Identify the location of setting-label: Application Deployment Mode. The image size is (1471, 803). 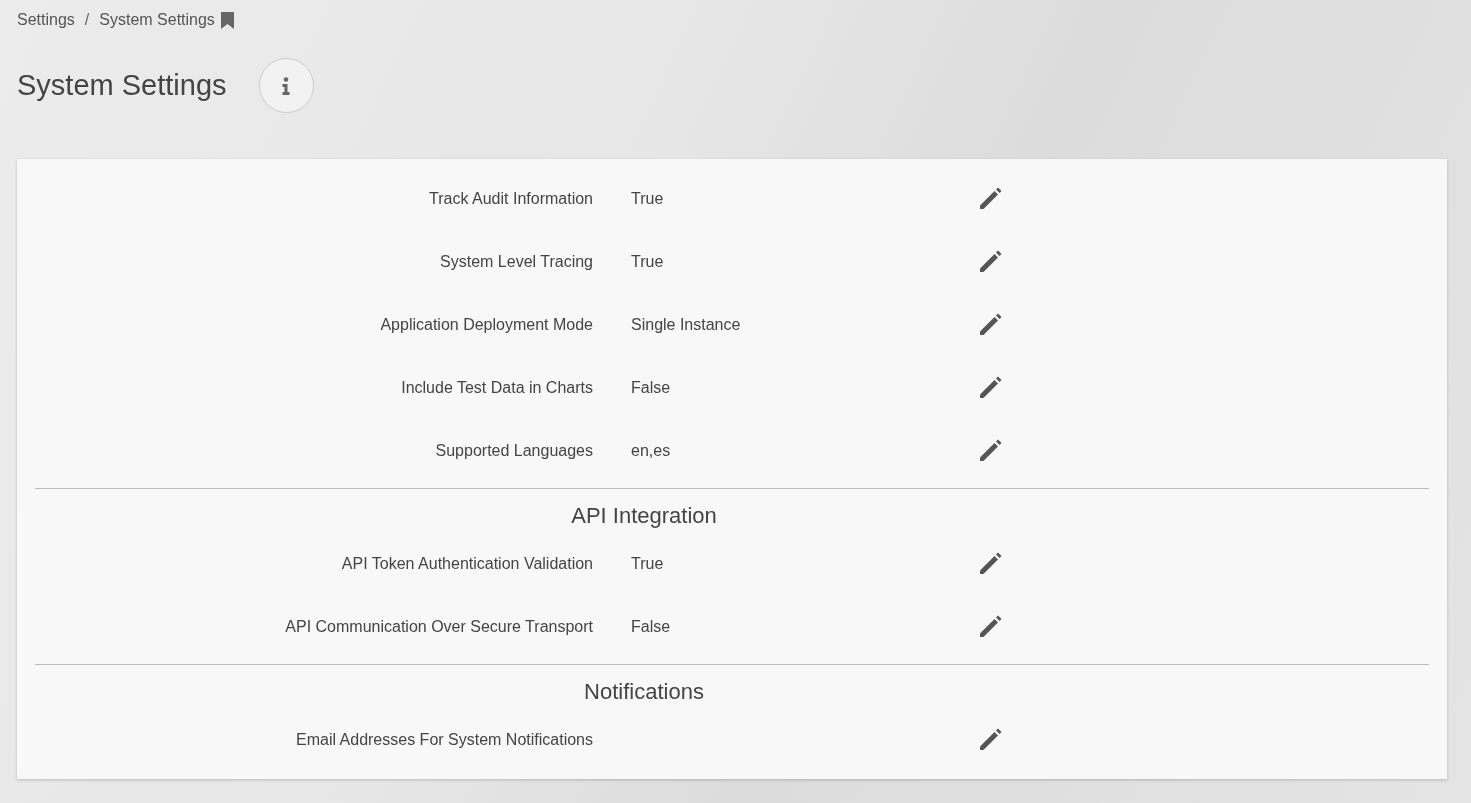
(486, 324).